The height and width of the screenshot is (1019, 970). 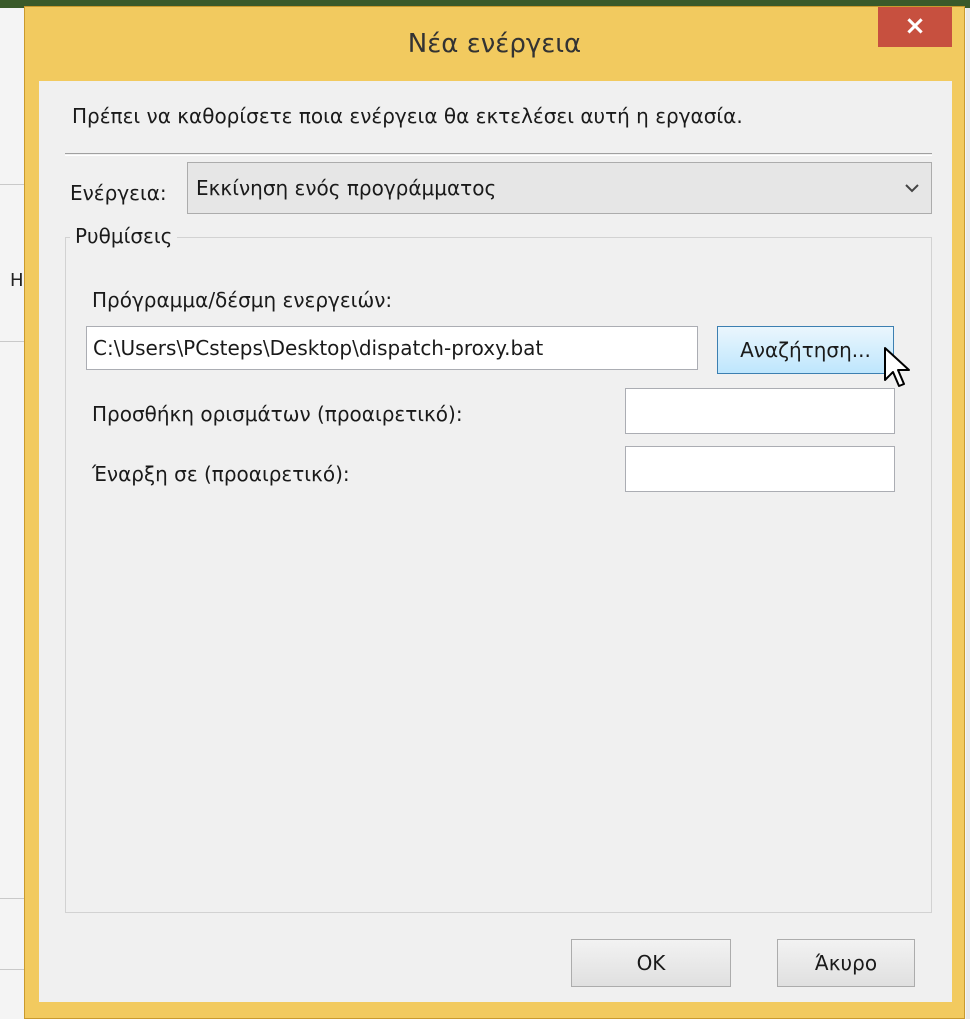 I want to click on cancel-button: Άκυρο, so click(x=846, y=963).